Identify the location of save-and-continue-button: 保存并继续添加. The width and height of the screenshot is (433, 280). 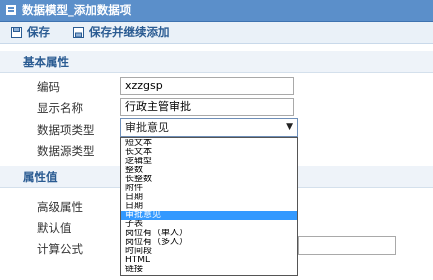
(128, 32).